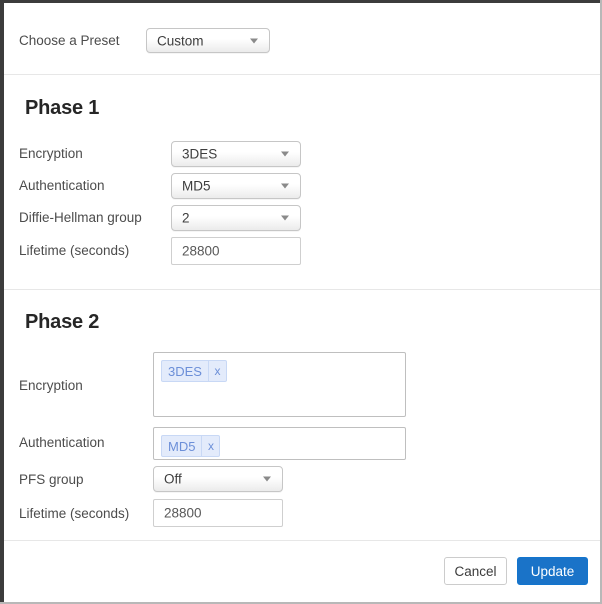 Image resolution: width=602 pixels, height=604 pixels. I want to click on phase1-authentication-value: MD5, so click(196, 186).